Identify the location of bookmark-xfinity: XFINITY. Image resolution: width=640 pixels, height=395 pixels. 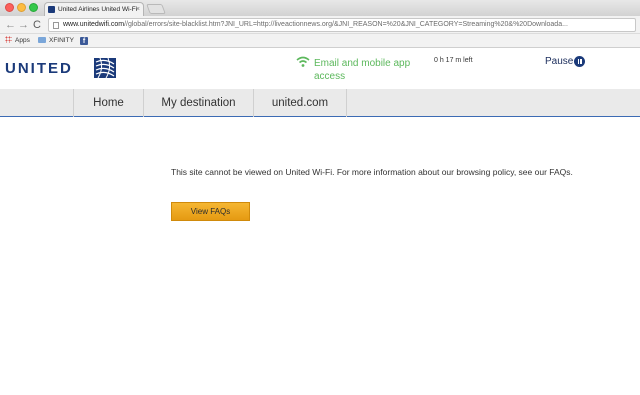
(56, 41).